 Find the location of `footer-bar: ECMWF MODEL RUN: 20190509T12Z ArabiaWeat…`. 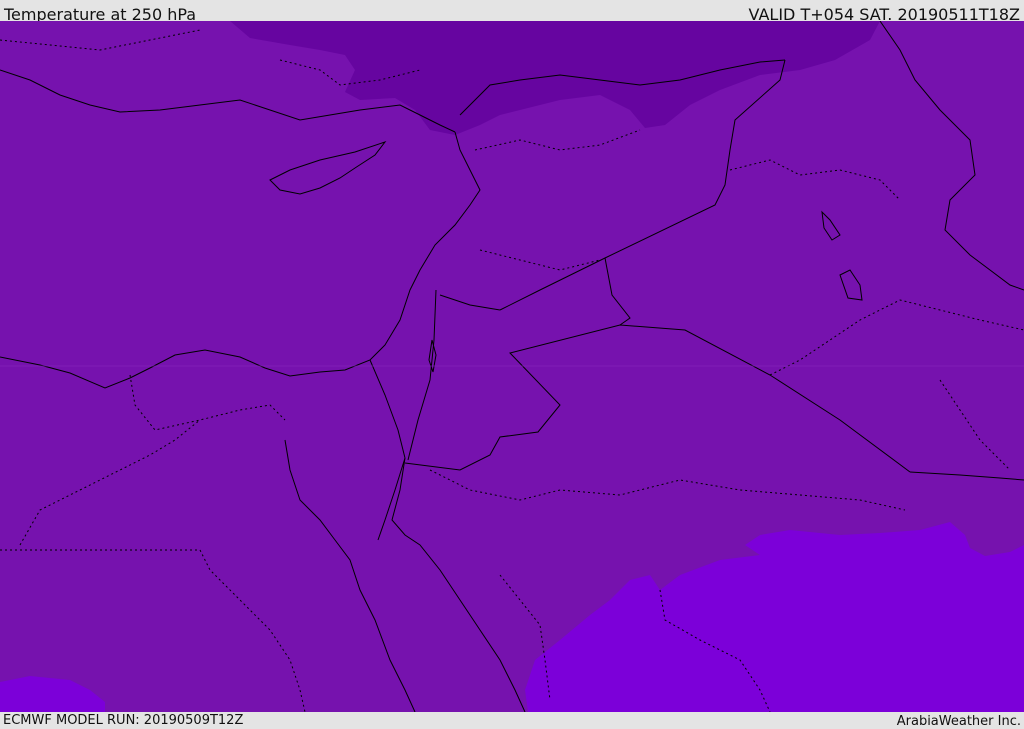

footer-bar: ECMWF MODEL RUN: 20190509T12Z ArabiaWeat… is located at coordinates (512, 720).